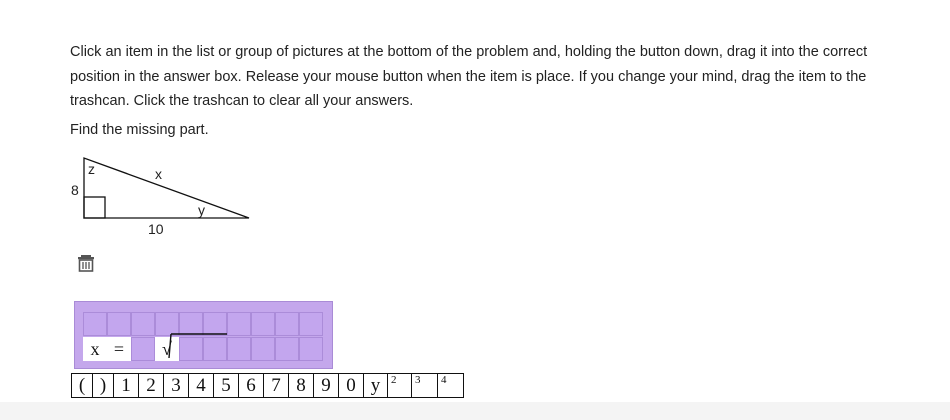  I want to click on answer-var-x: x, so click(95, 349).